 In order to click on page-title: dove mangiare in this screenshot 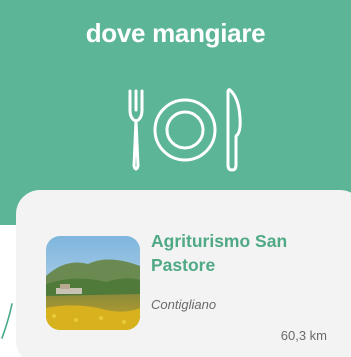, I will do `click(175, 33)`.